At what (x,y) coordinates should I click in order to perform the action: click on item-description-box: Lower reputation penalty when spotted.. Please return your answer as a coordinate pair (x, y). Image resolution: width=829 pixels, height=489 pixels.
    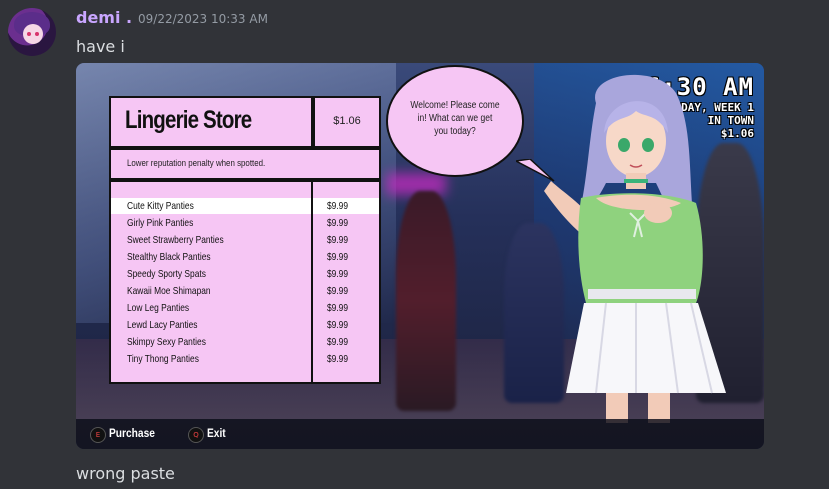
    Looking at the image, I should click on (245, 164).